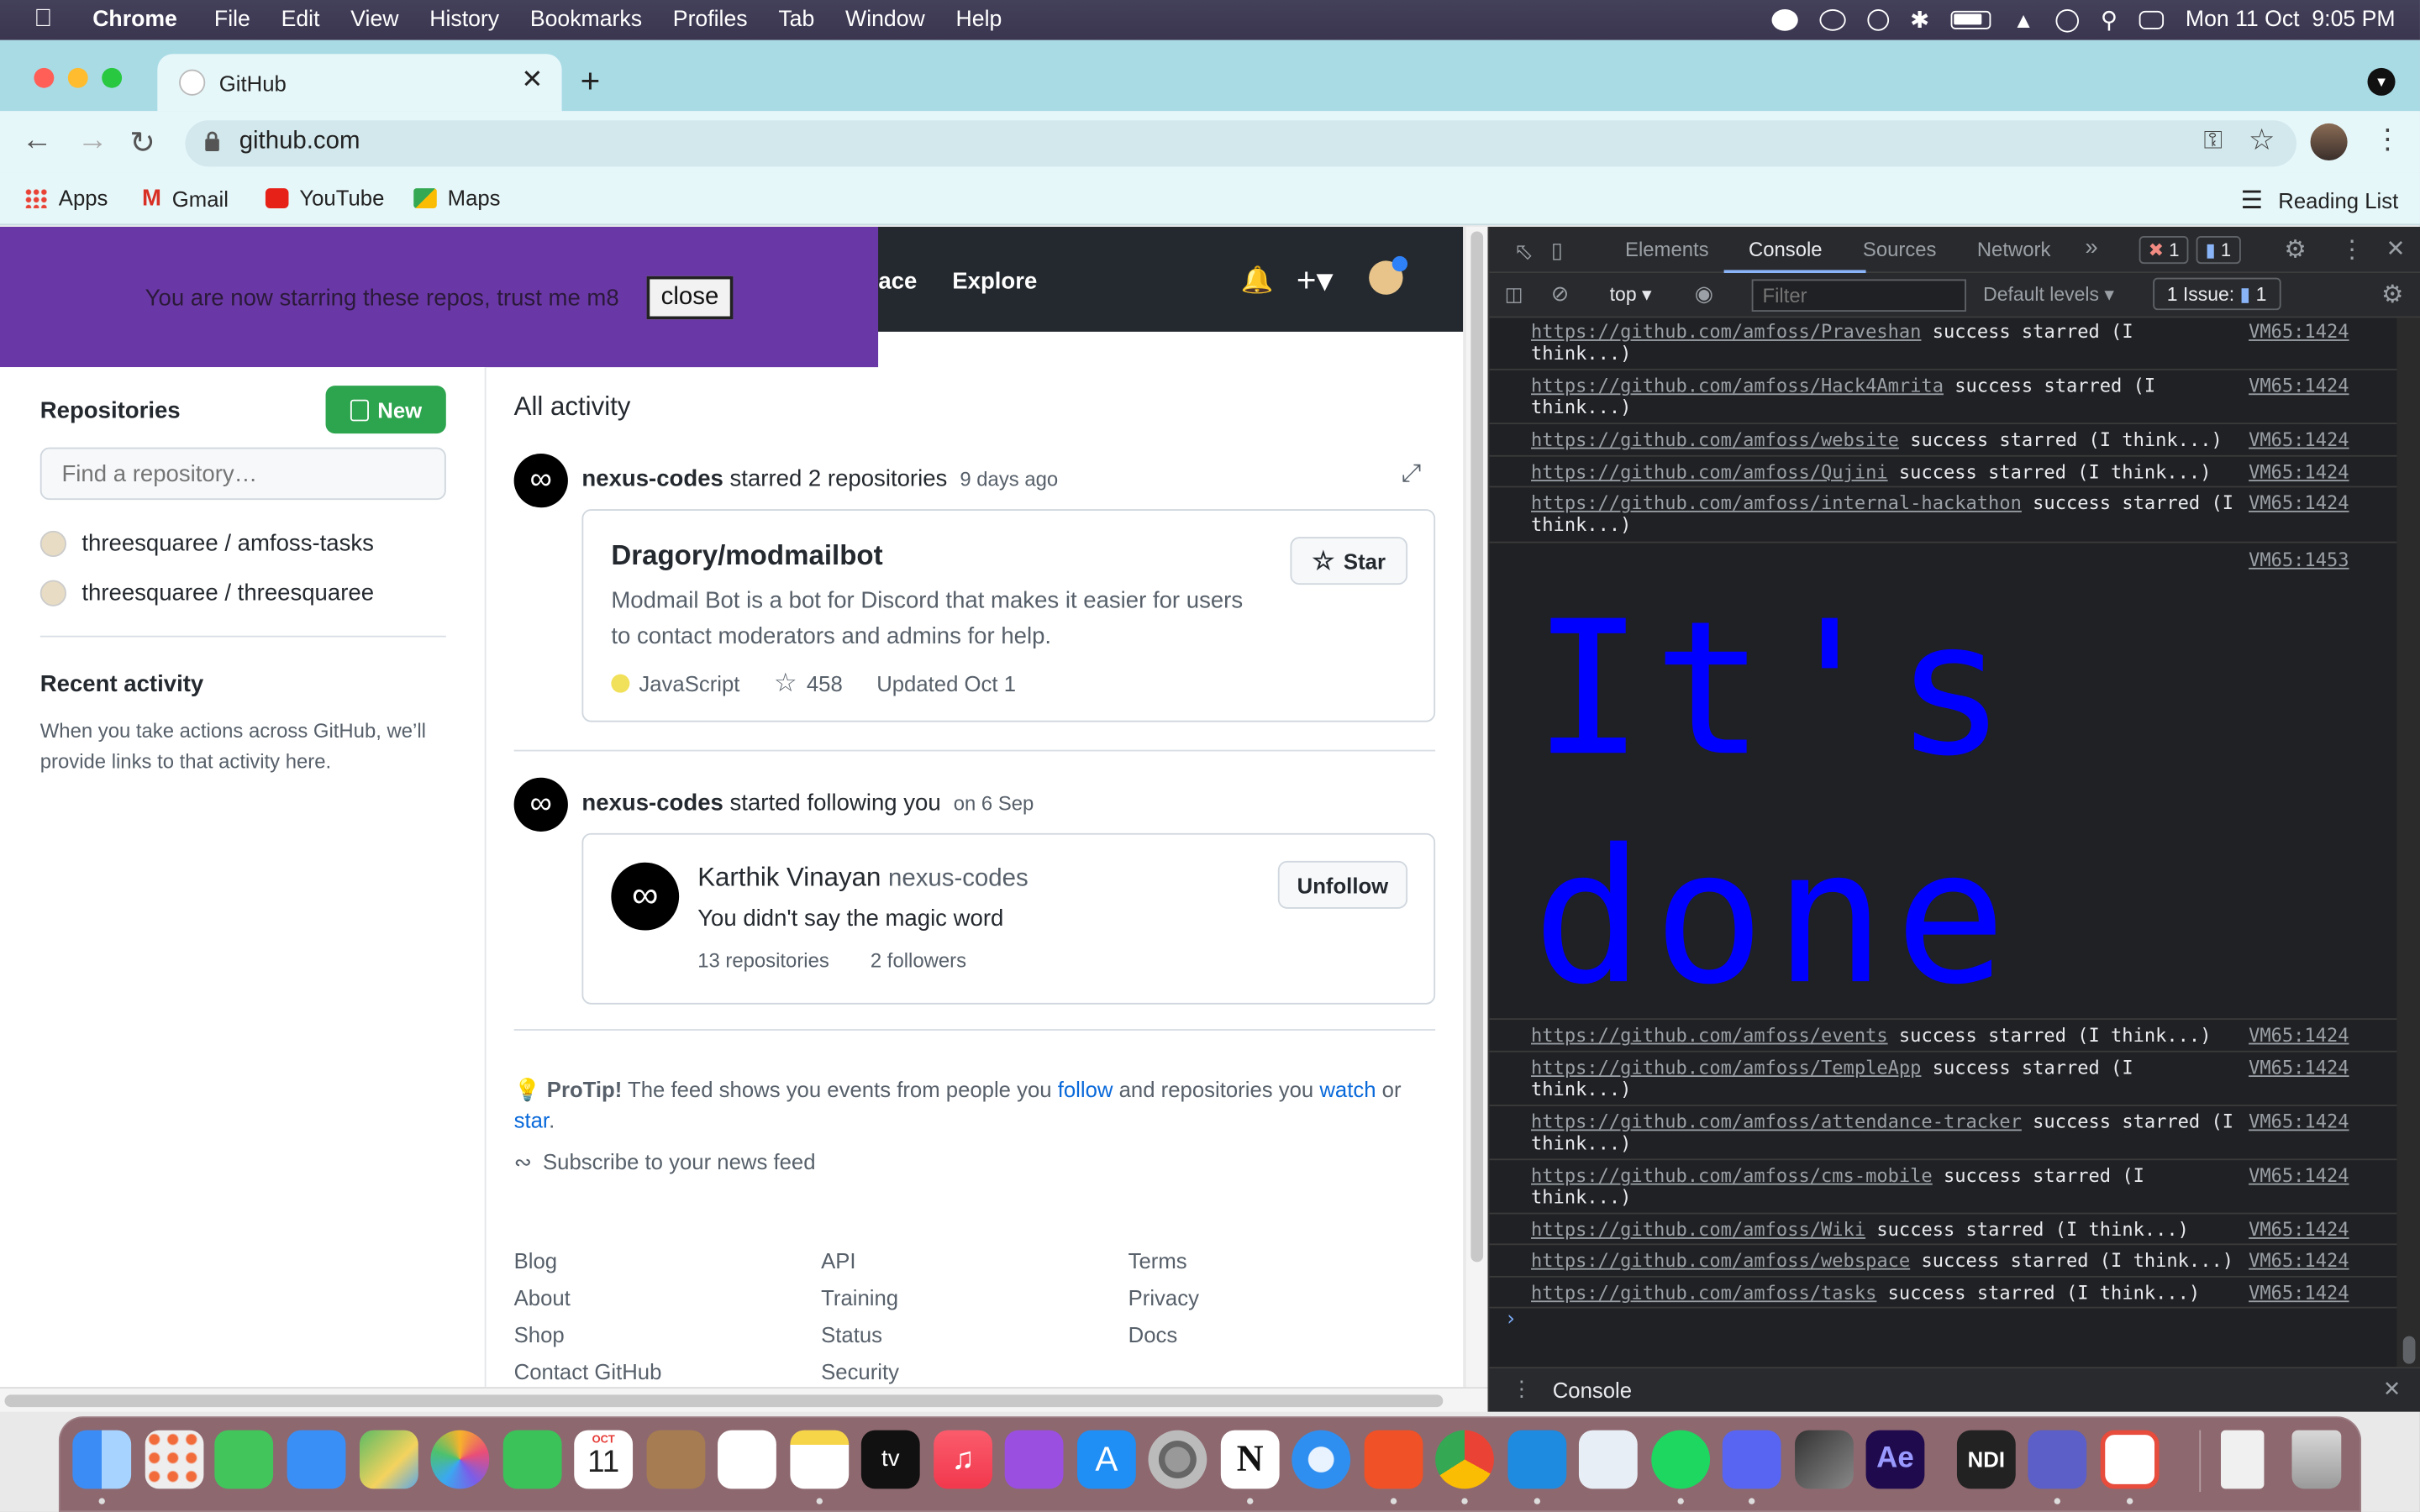 This screenshot has height=1512, width=2420. I want to click on sidebar-repo-name: threesquaree / threesquaree, so click(228, 593).